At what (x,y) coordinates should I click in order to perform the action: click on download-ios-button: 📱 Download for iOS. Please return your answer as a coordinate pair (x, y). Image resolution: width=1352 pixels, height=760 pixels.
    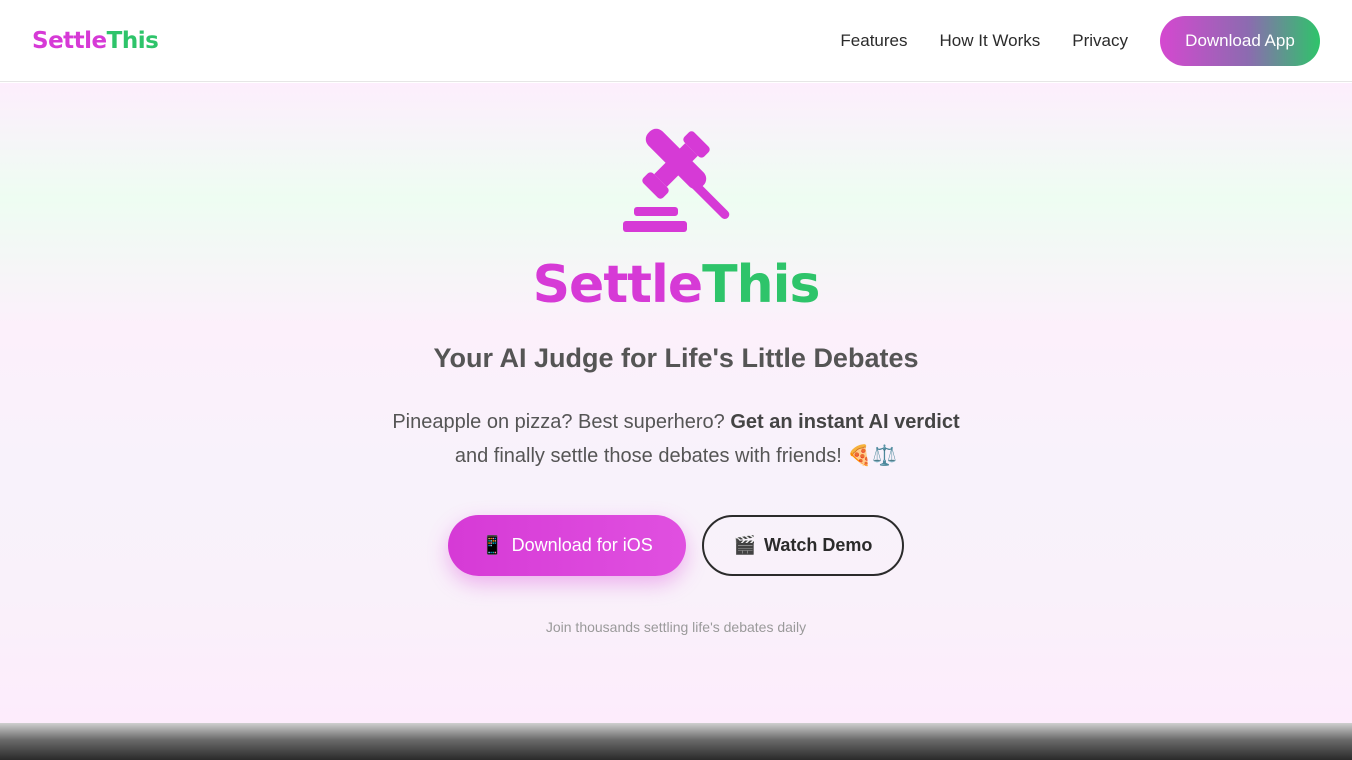
    Looking at the image, I should click on (567, 545).